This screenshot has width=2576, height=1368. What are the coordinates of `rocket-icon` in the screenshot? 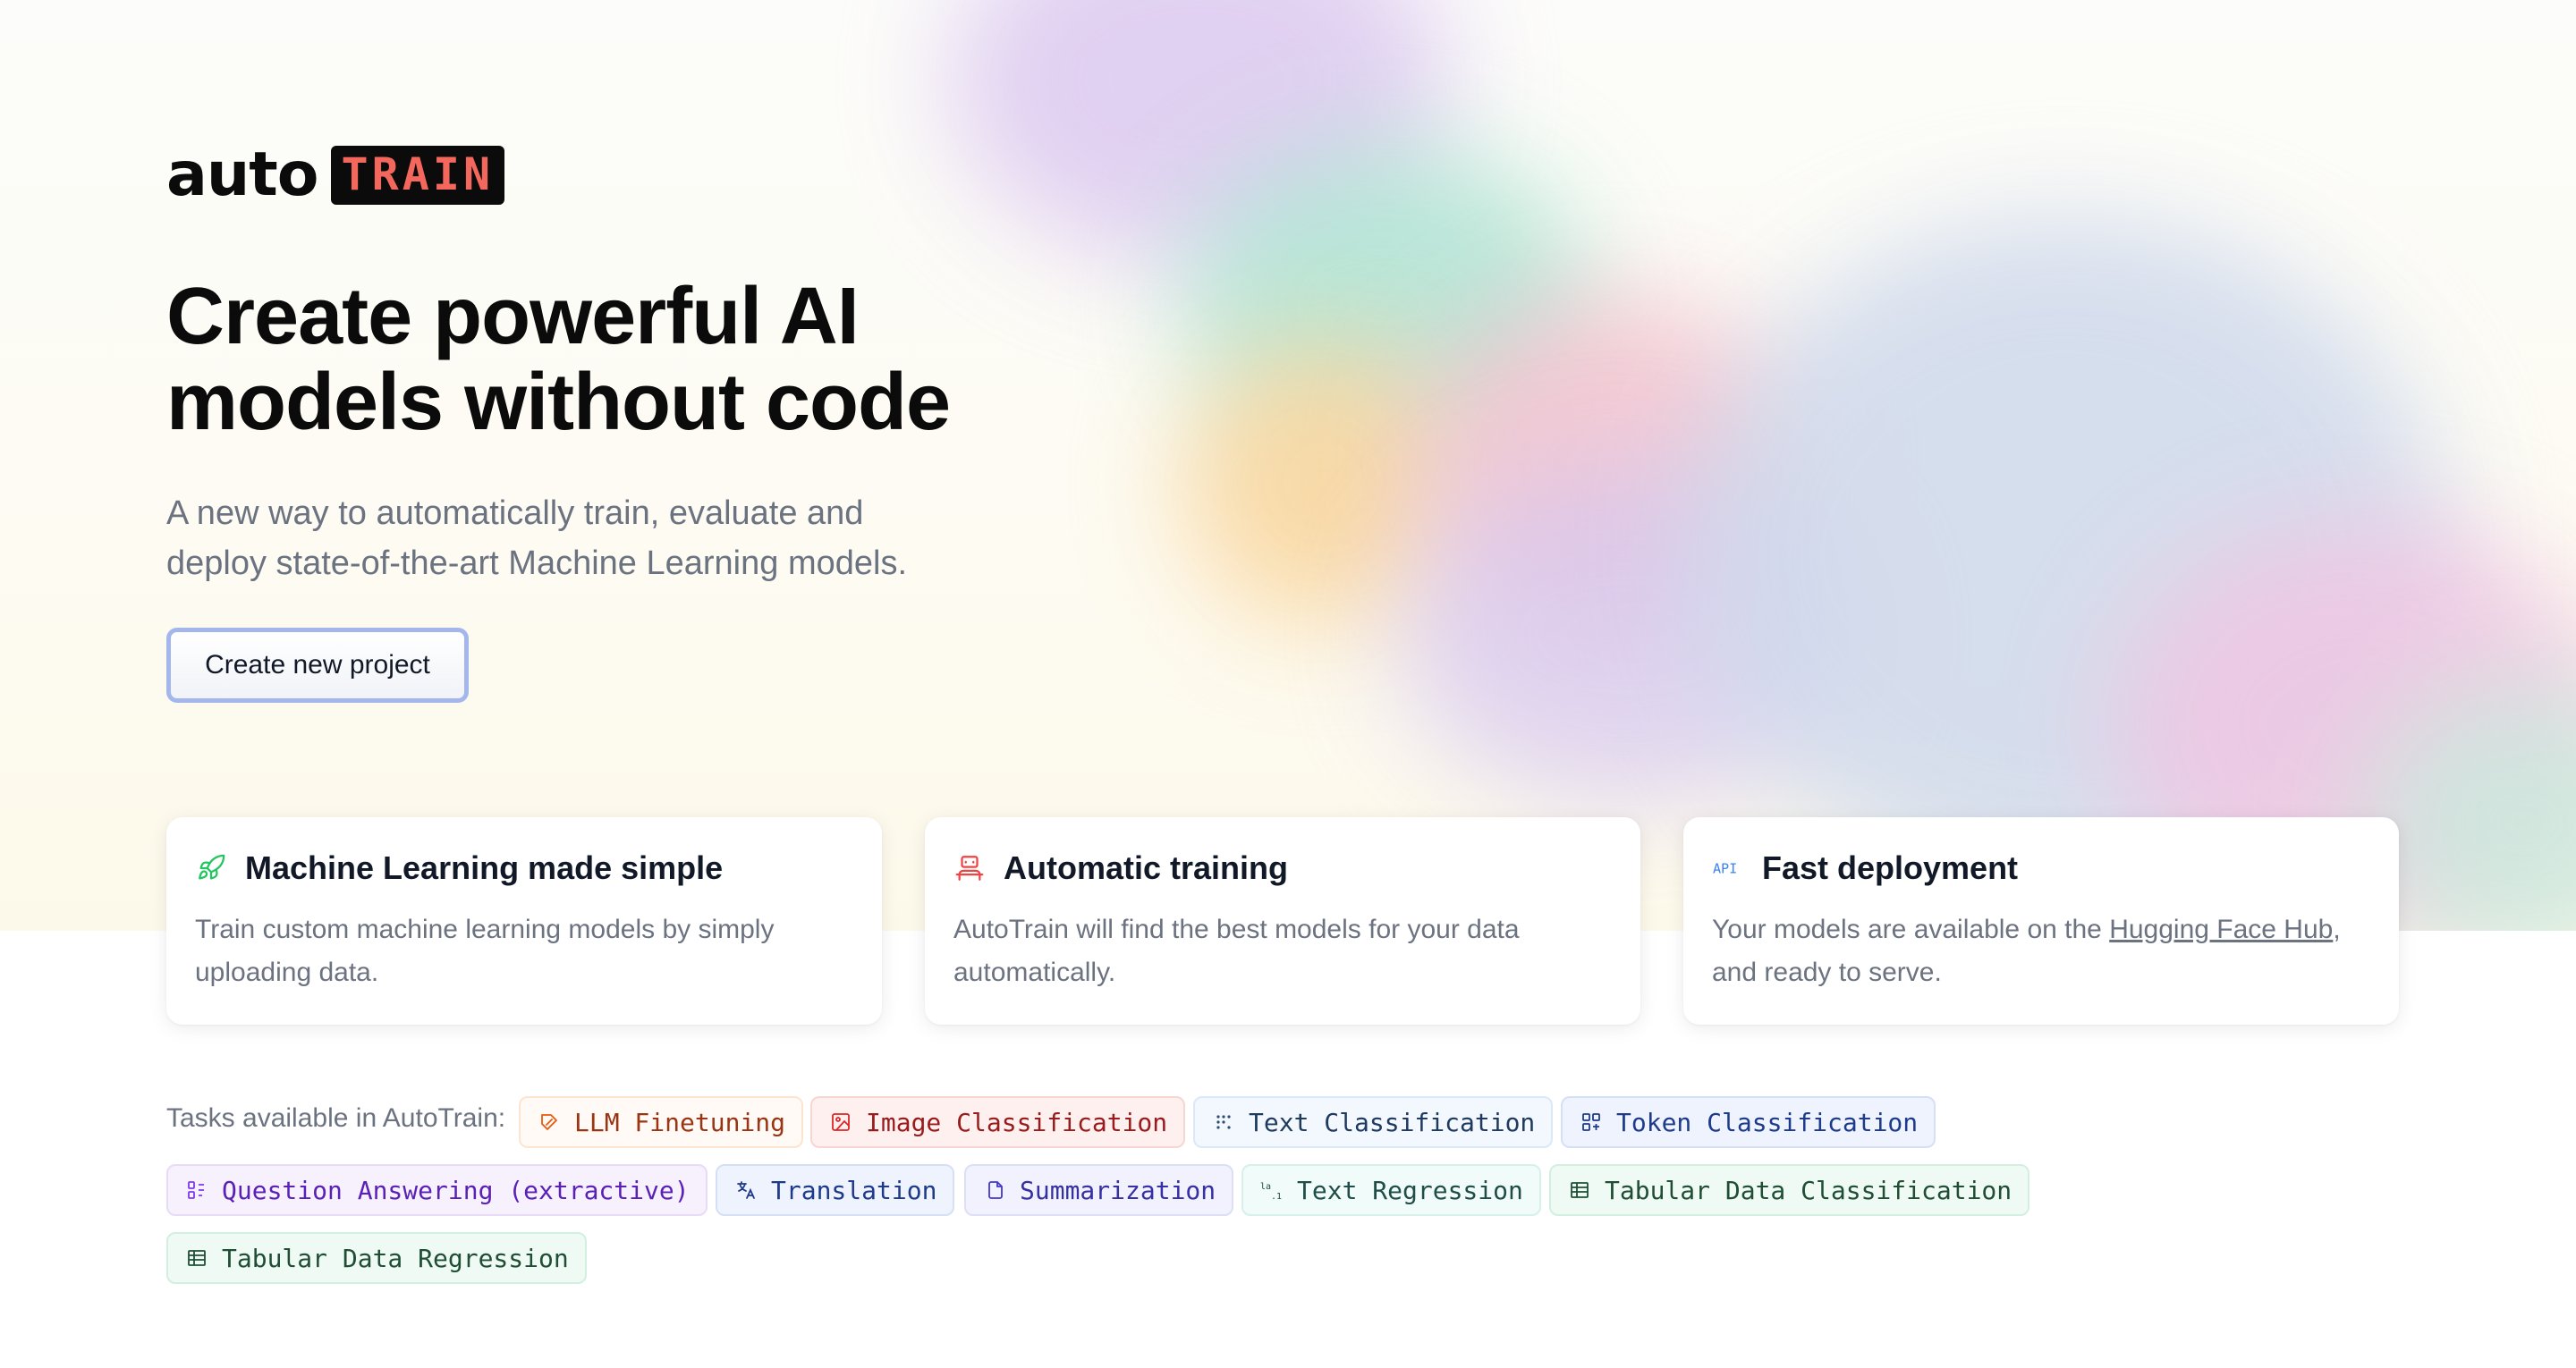 It's located at (211, 868).